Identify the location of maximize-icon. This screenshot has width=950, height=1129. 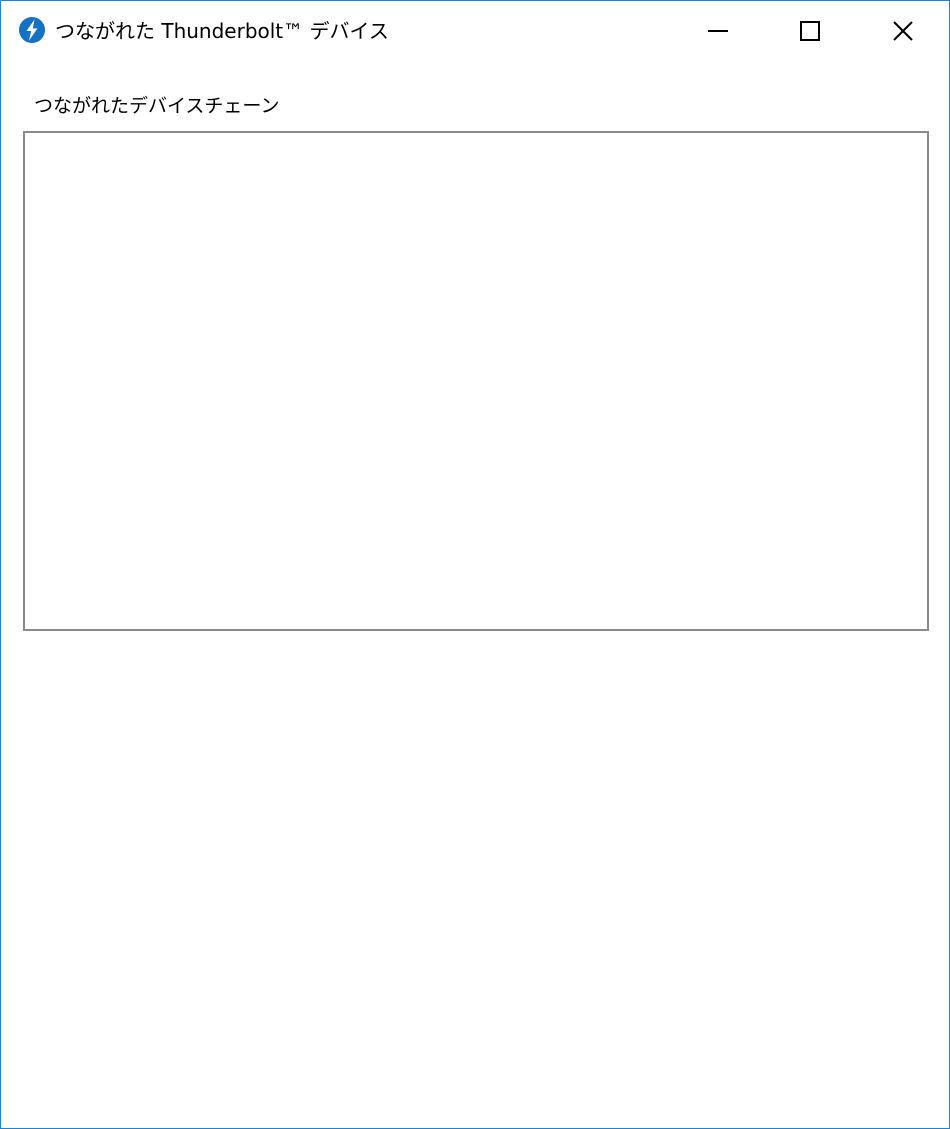
(810, 31).